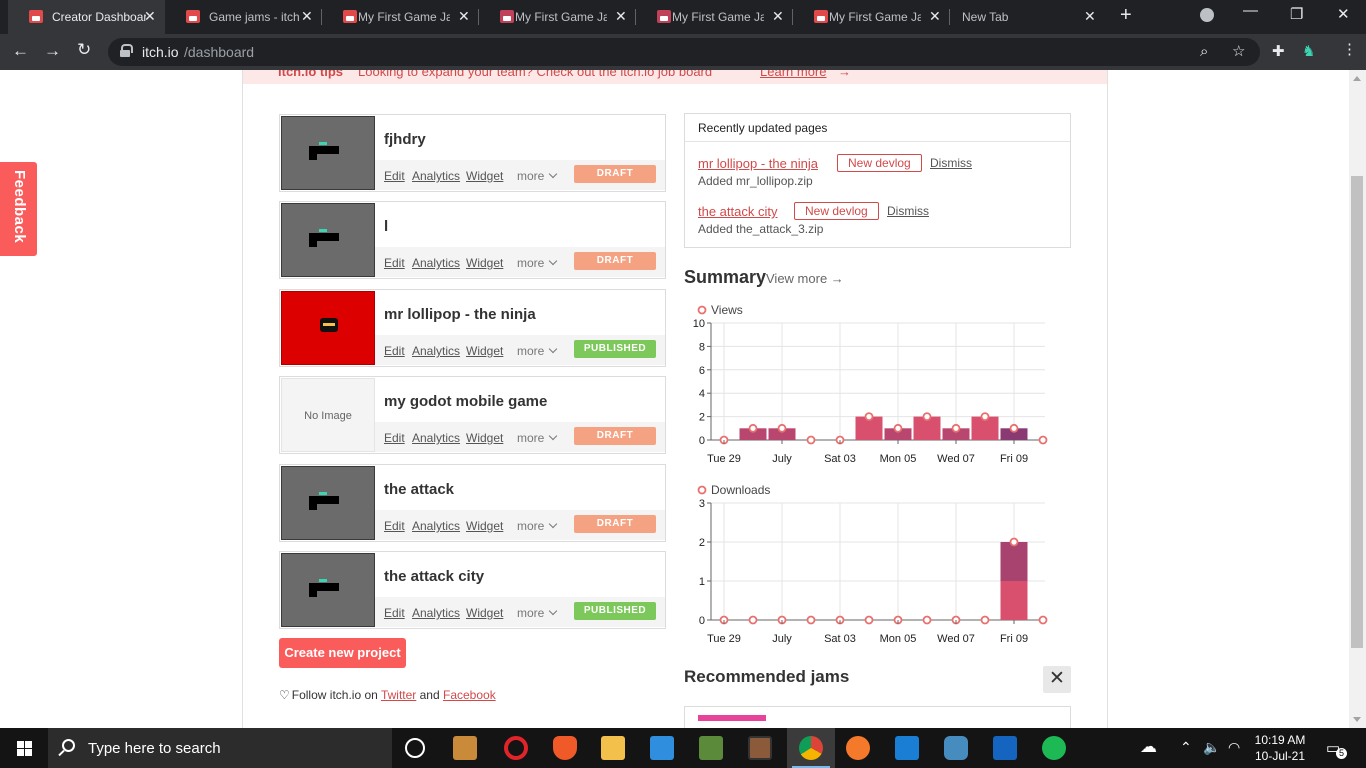  What do you see at coordinates (328, 415) in the screenshot?
I see `project-thumbnail: No Image` at bounding box center [328, 415].